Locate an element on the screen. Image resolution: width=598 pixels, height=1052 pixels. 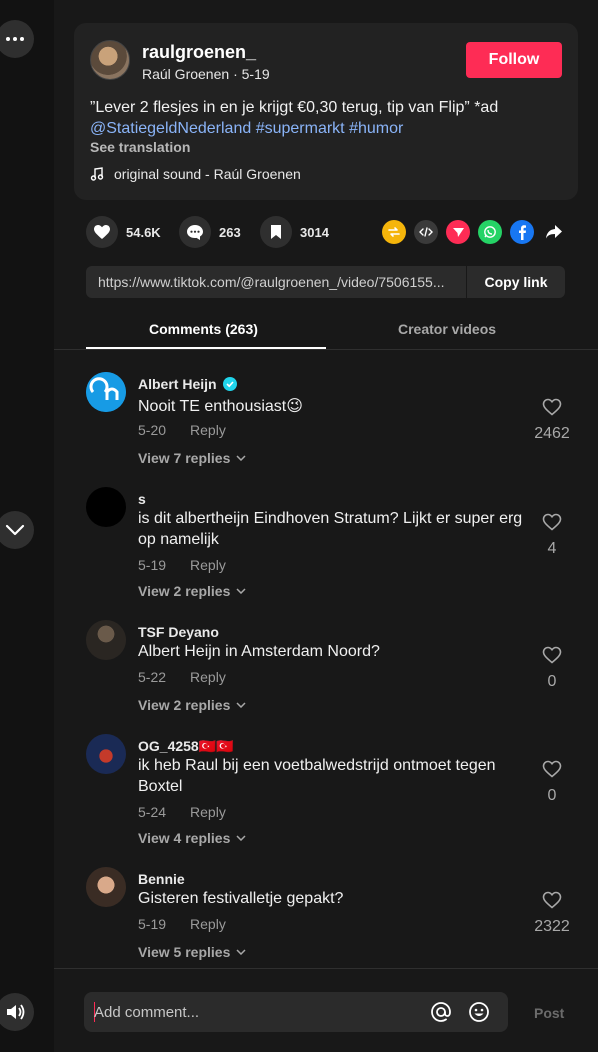
comment-count: 263 is located at coordinates (230, 232).